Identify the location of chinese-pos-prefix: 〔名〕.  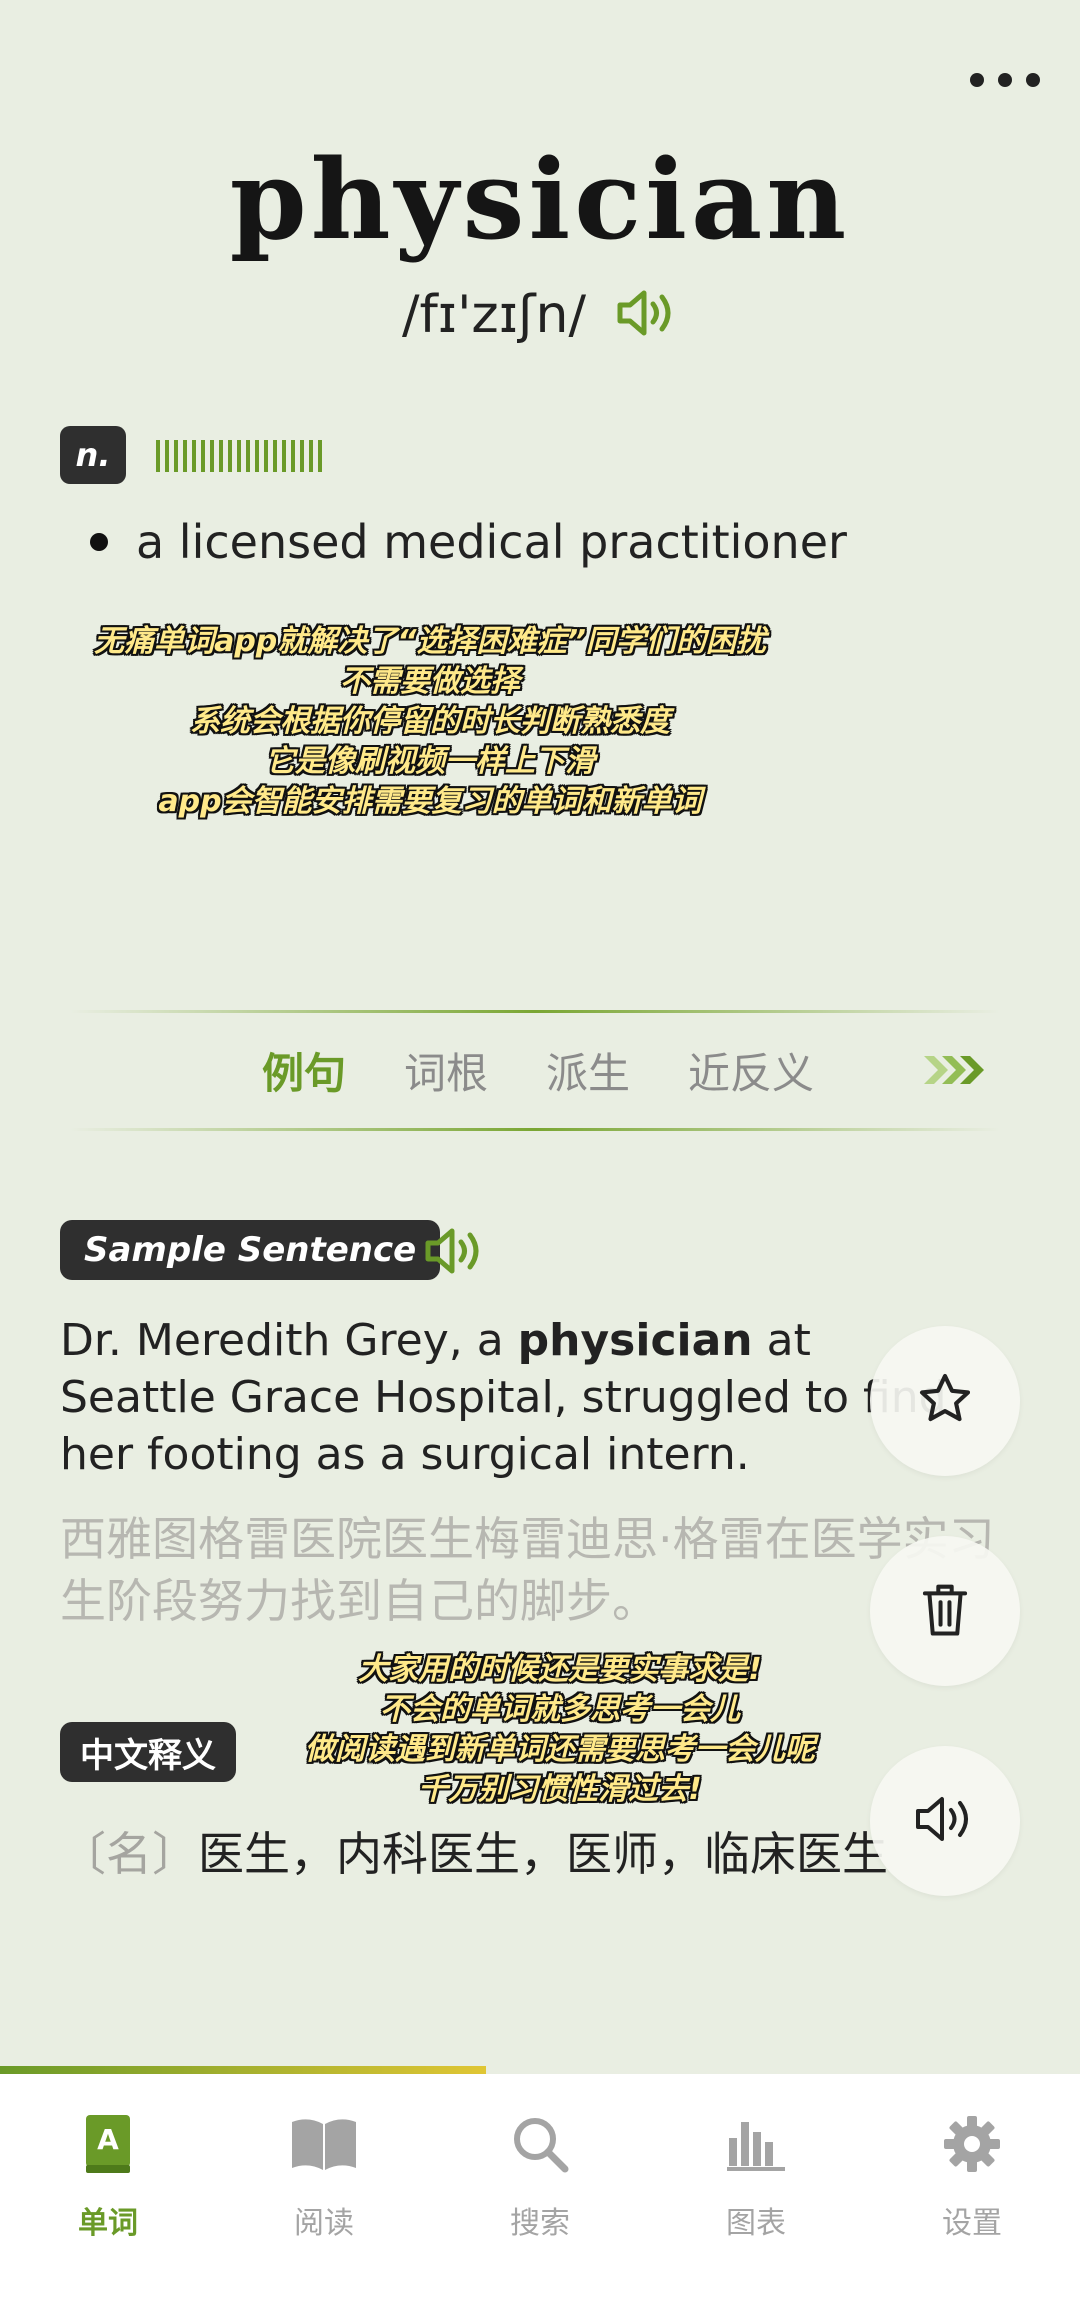
(129, 1854).